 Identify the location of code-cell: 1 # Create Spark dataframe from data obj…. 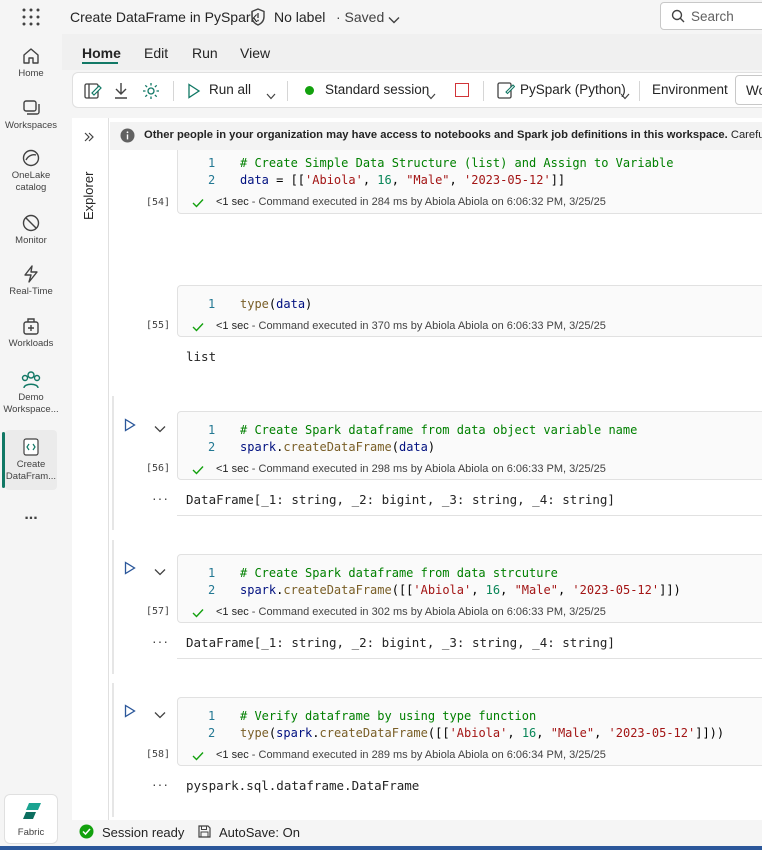
(469, 445).